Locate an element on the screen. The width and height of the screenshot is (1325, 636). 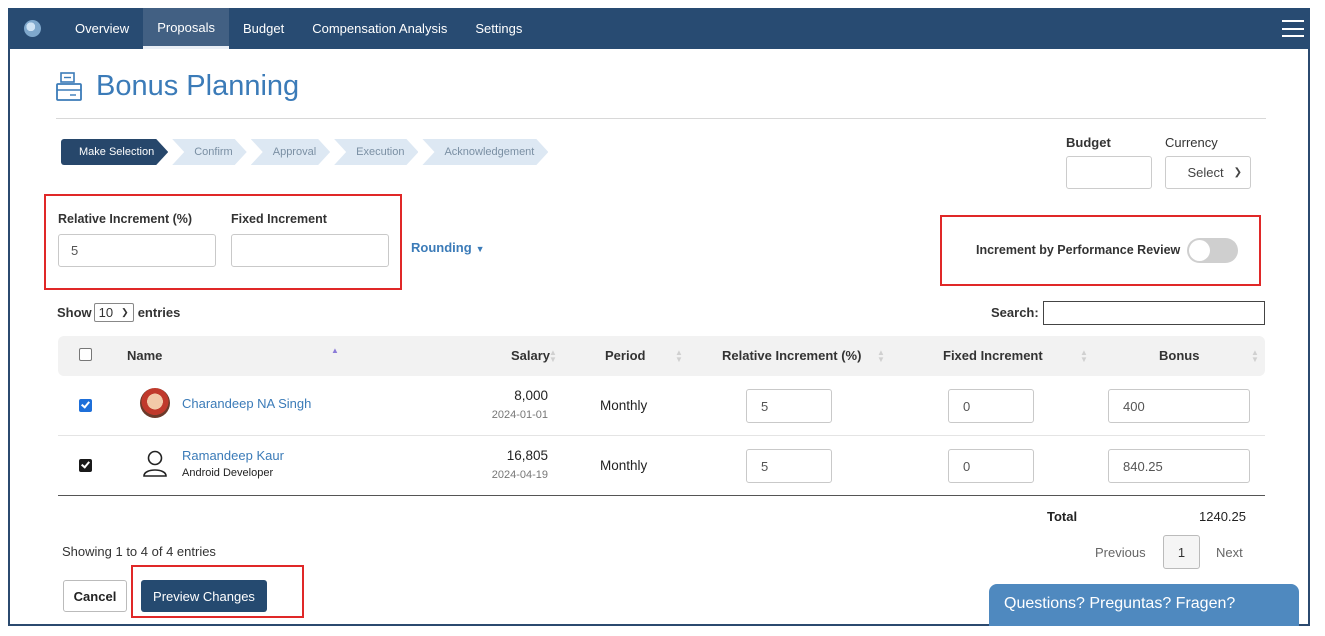
nav-proposals: Proposals is located at coordinates (186, 28).